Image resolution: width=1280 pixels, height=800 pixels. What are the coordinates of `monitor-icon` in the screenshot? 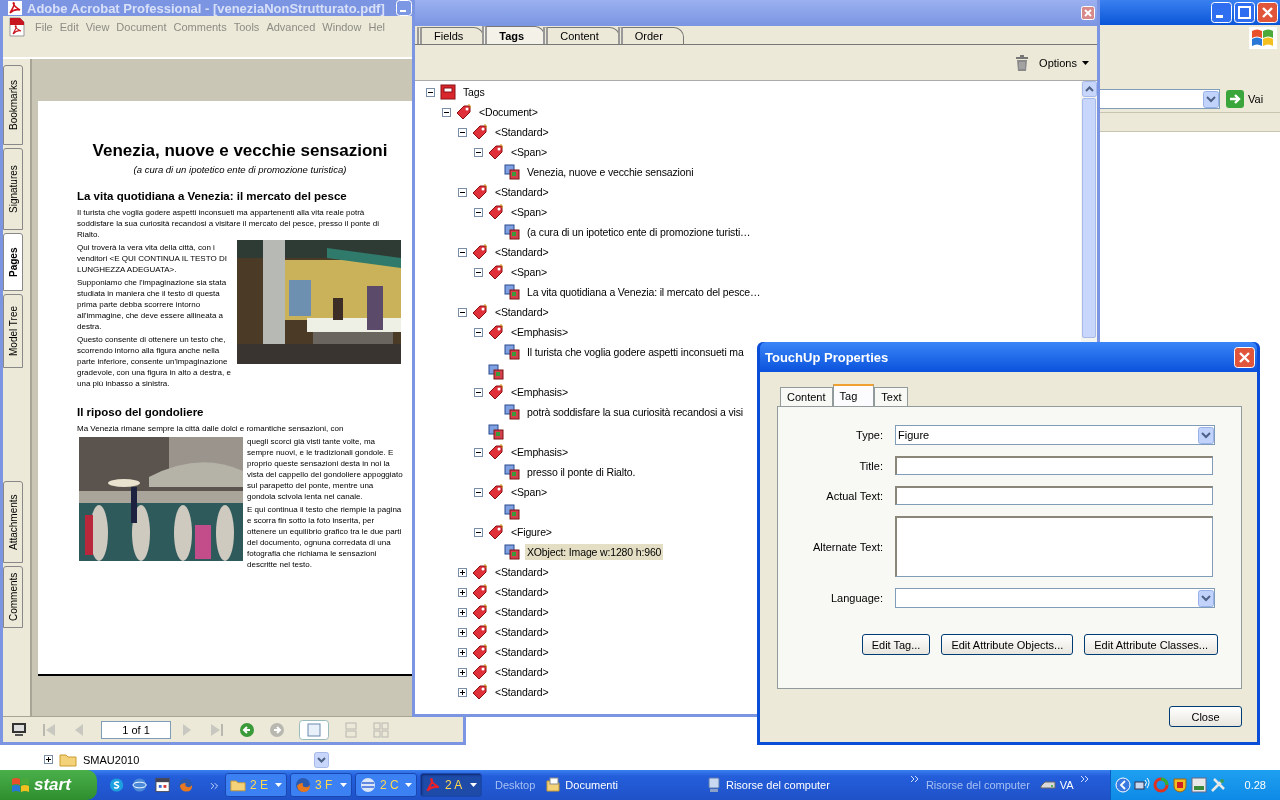 It's located at (19, 729).